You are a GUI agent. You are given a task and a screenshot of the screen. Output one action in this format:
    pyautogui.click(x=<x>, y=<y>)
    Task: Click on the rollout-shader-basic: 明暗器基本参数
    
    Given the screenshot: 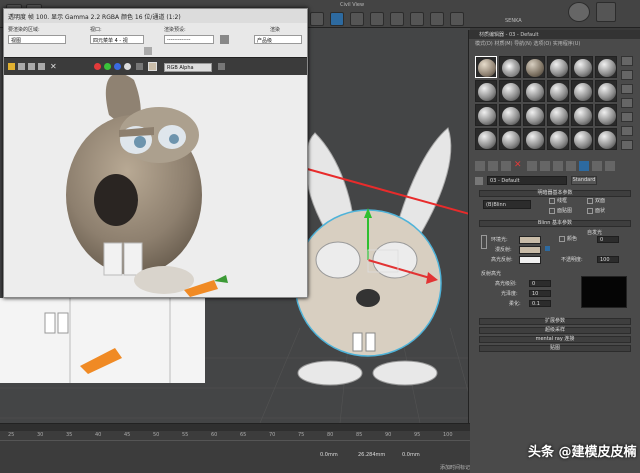 What is the action you would take?
    pyautogui.click(x=555, y=193)
    